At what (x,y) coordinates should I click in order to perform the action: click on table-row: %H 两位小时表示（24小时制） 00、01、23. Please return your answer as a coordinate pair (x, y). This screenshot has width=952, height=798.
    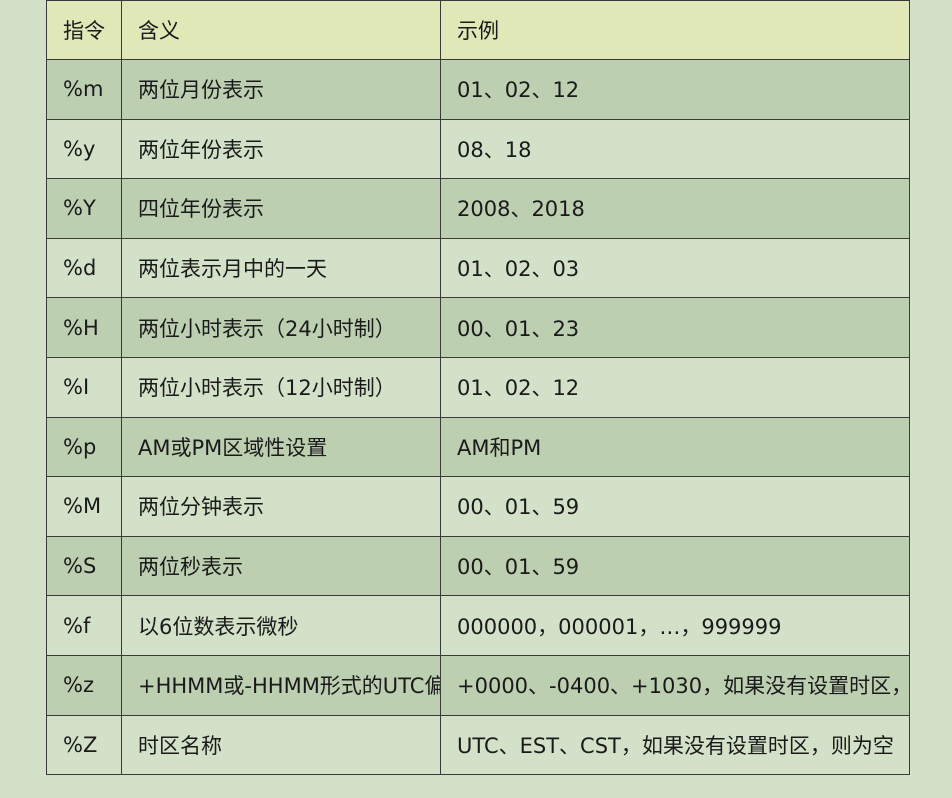
    Looking at the image, I should click on (478, 327).